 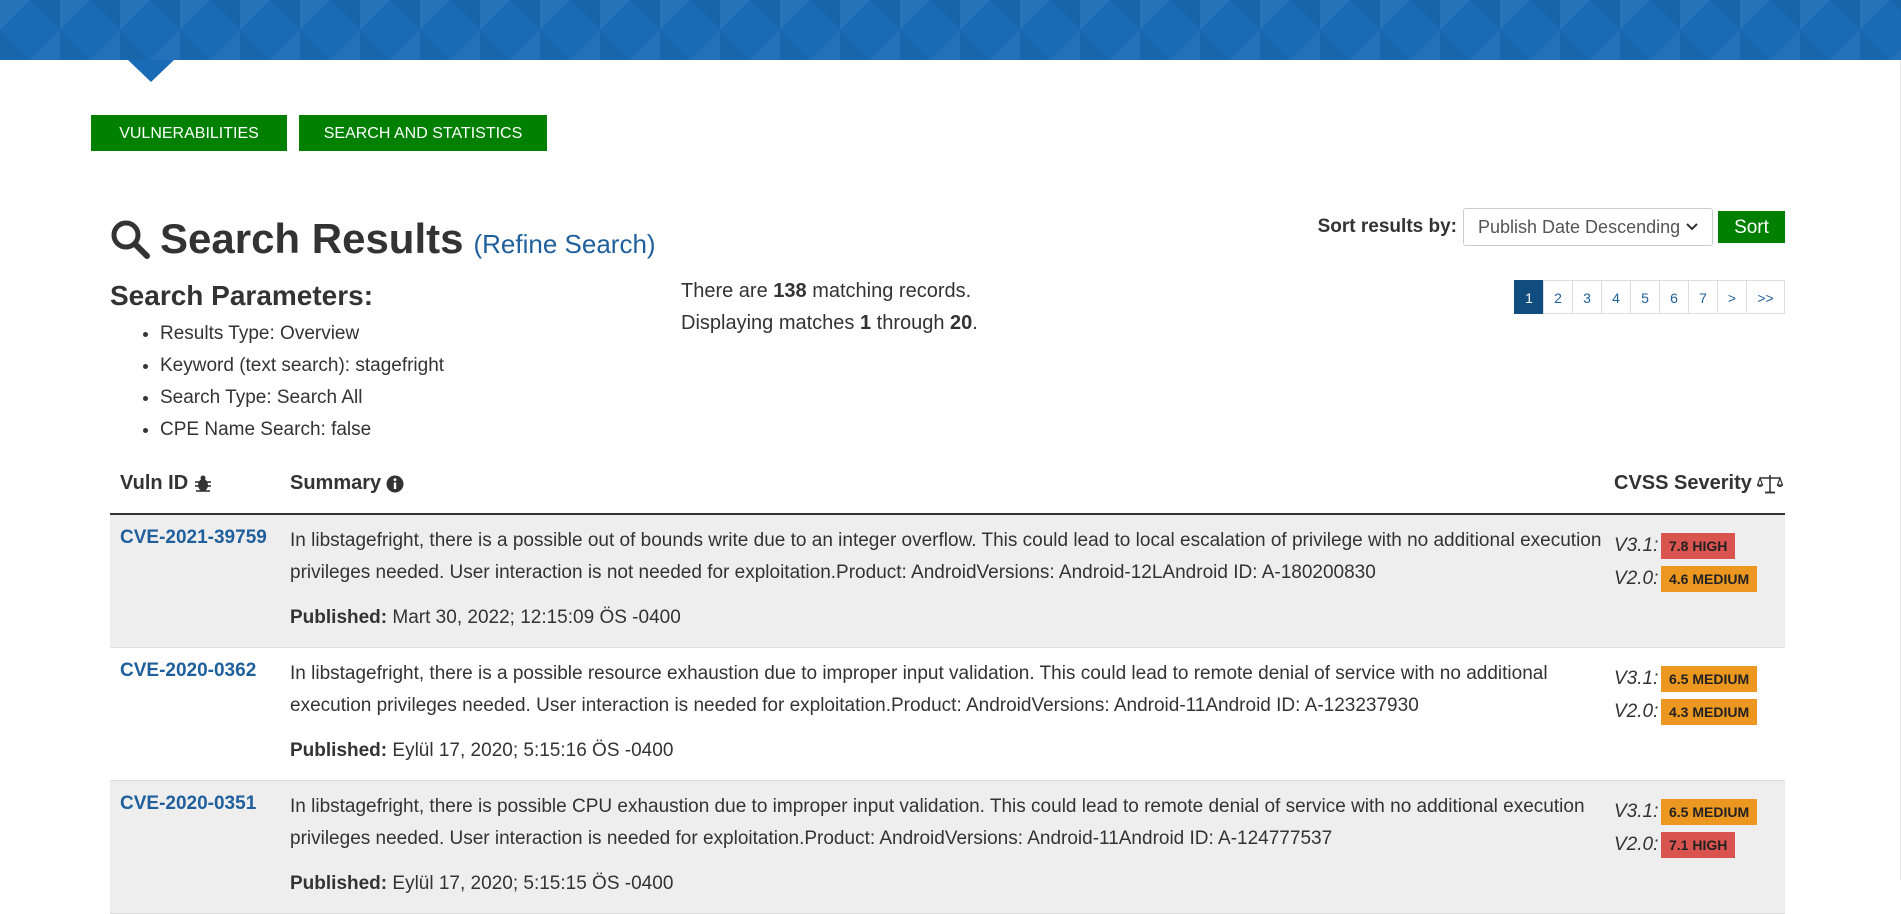 I want to click on sort-selected-value: Publish Date Descending, so click(x=1579, y=226).